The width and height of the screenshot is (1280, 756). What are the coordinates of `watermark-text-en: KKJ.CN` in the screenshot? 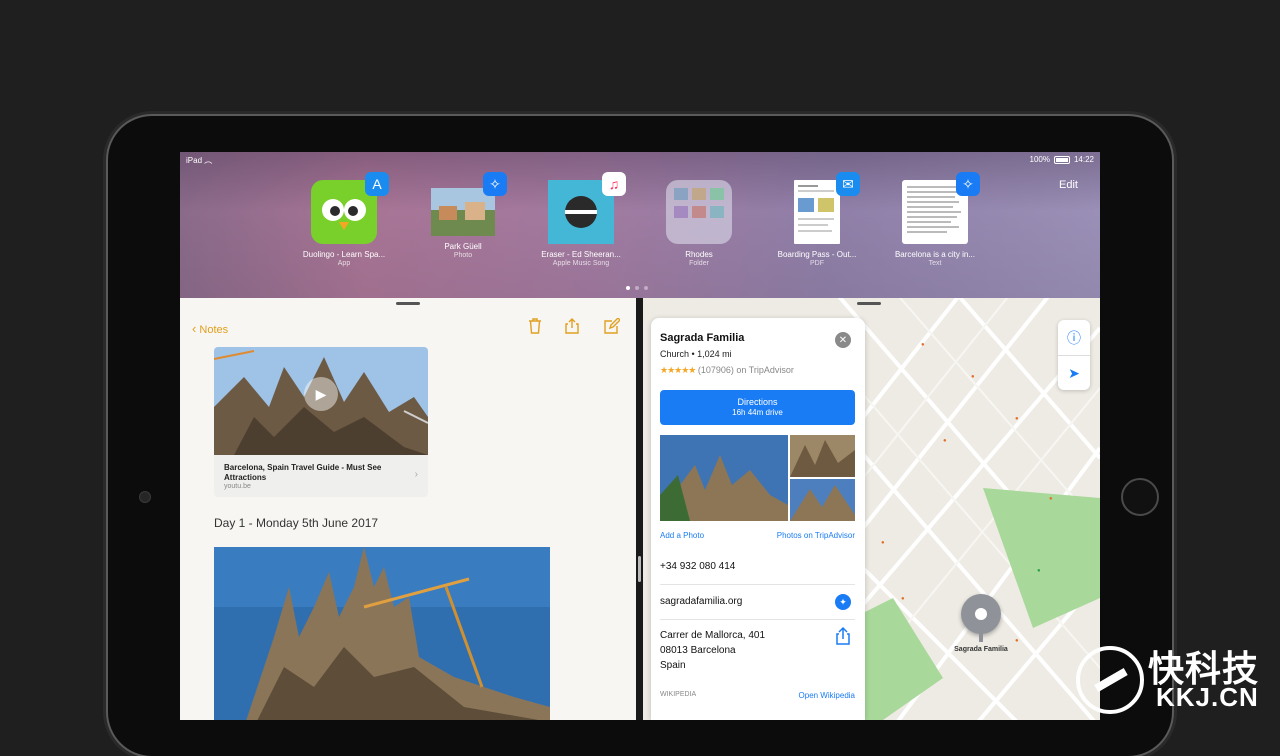 It's located at (1207, 697).